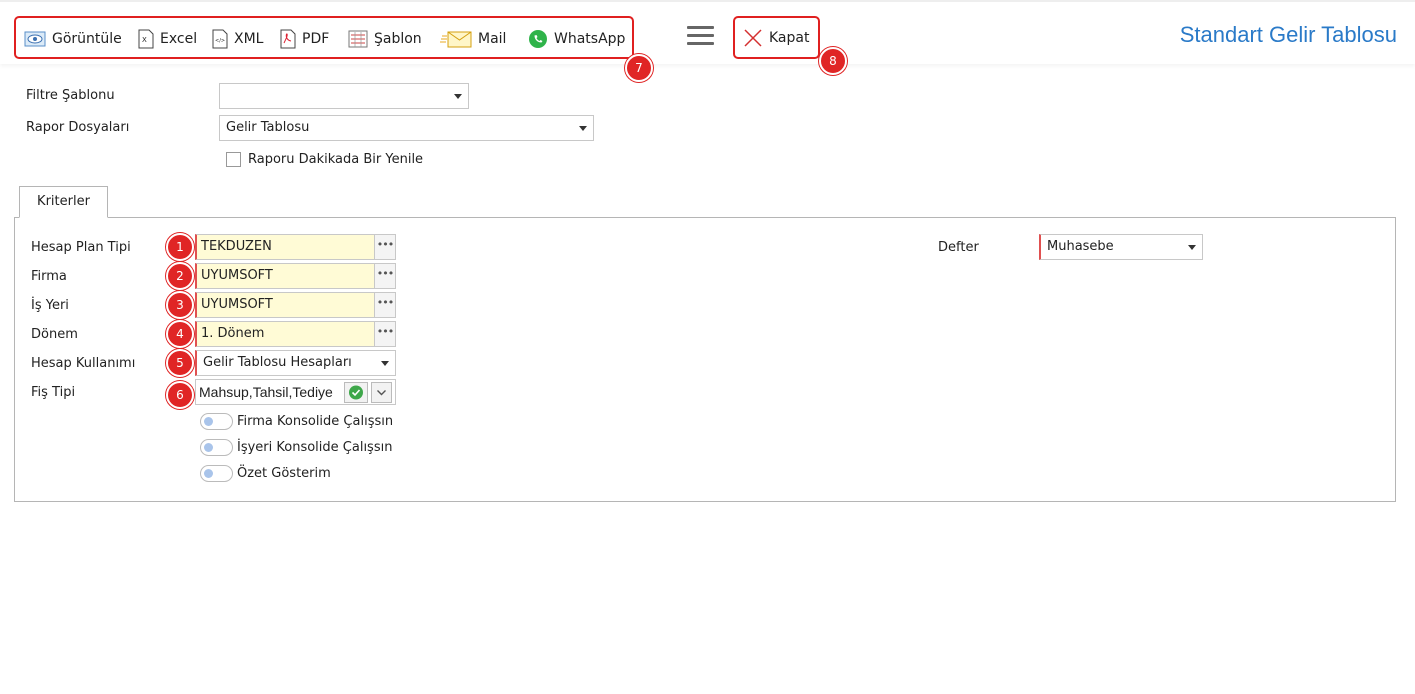 This screenshot has height=694, width=1415. What do you see at coordinates (358, 39) in the screenshot?
I see `template-icon` at bounding box center [358, 39].